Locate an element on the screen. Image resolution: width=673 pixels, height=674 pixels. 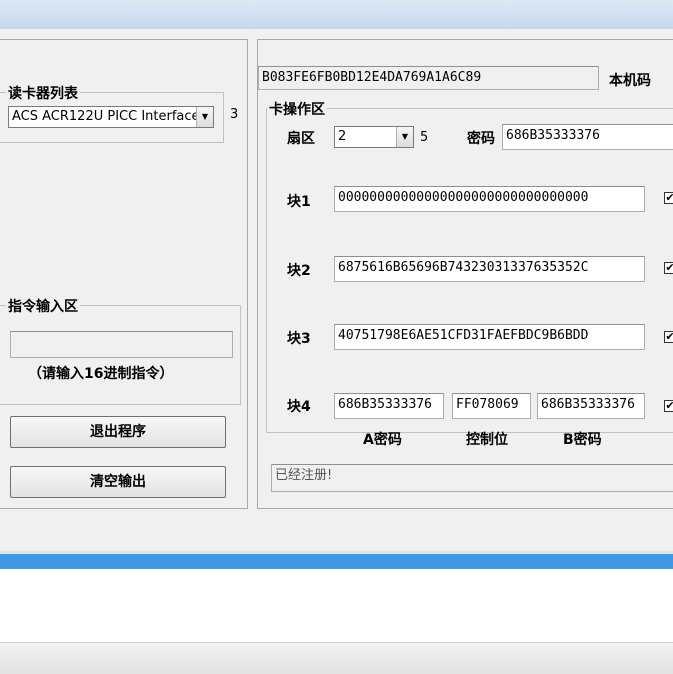
password-input: 686B35333376 is located at coordinates (587, 137).